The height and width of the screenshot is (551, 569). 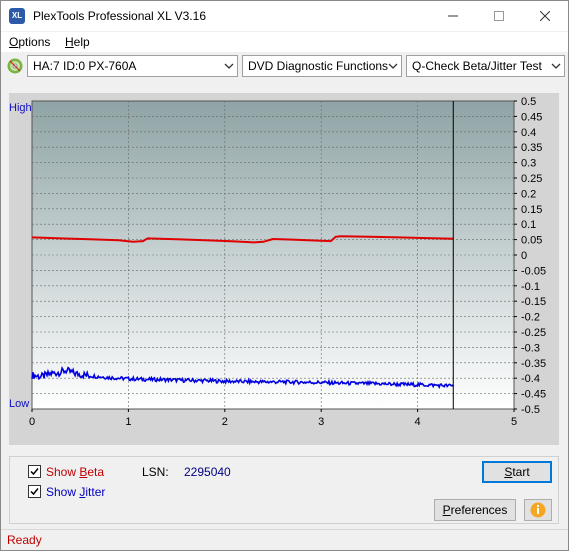 I want to click on y-tick-label: -0.1, so click(x=530, y=287).